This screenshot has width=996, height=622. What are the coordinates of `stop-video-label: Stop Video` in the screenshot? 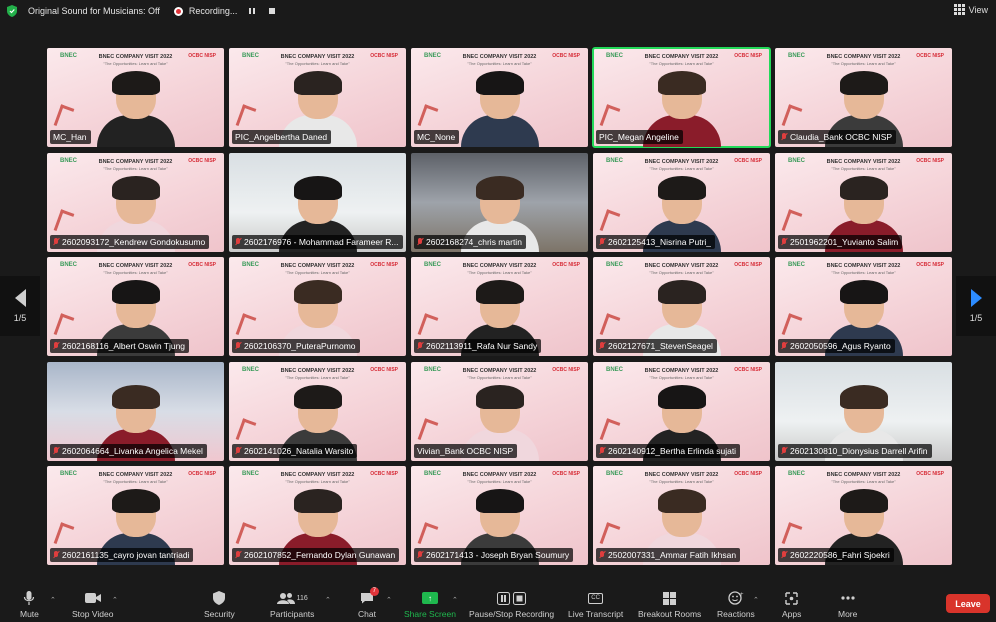 It's located at (93, 614).